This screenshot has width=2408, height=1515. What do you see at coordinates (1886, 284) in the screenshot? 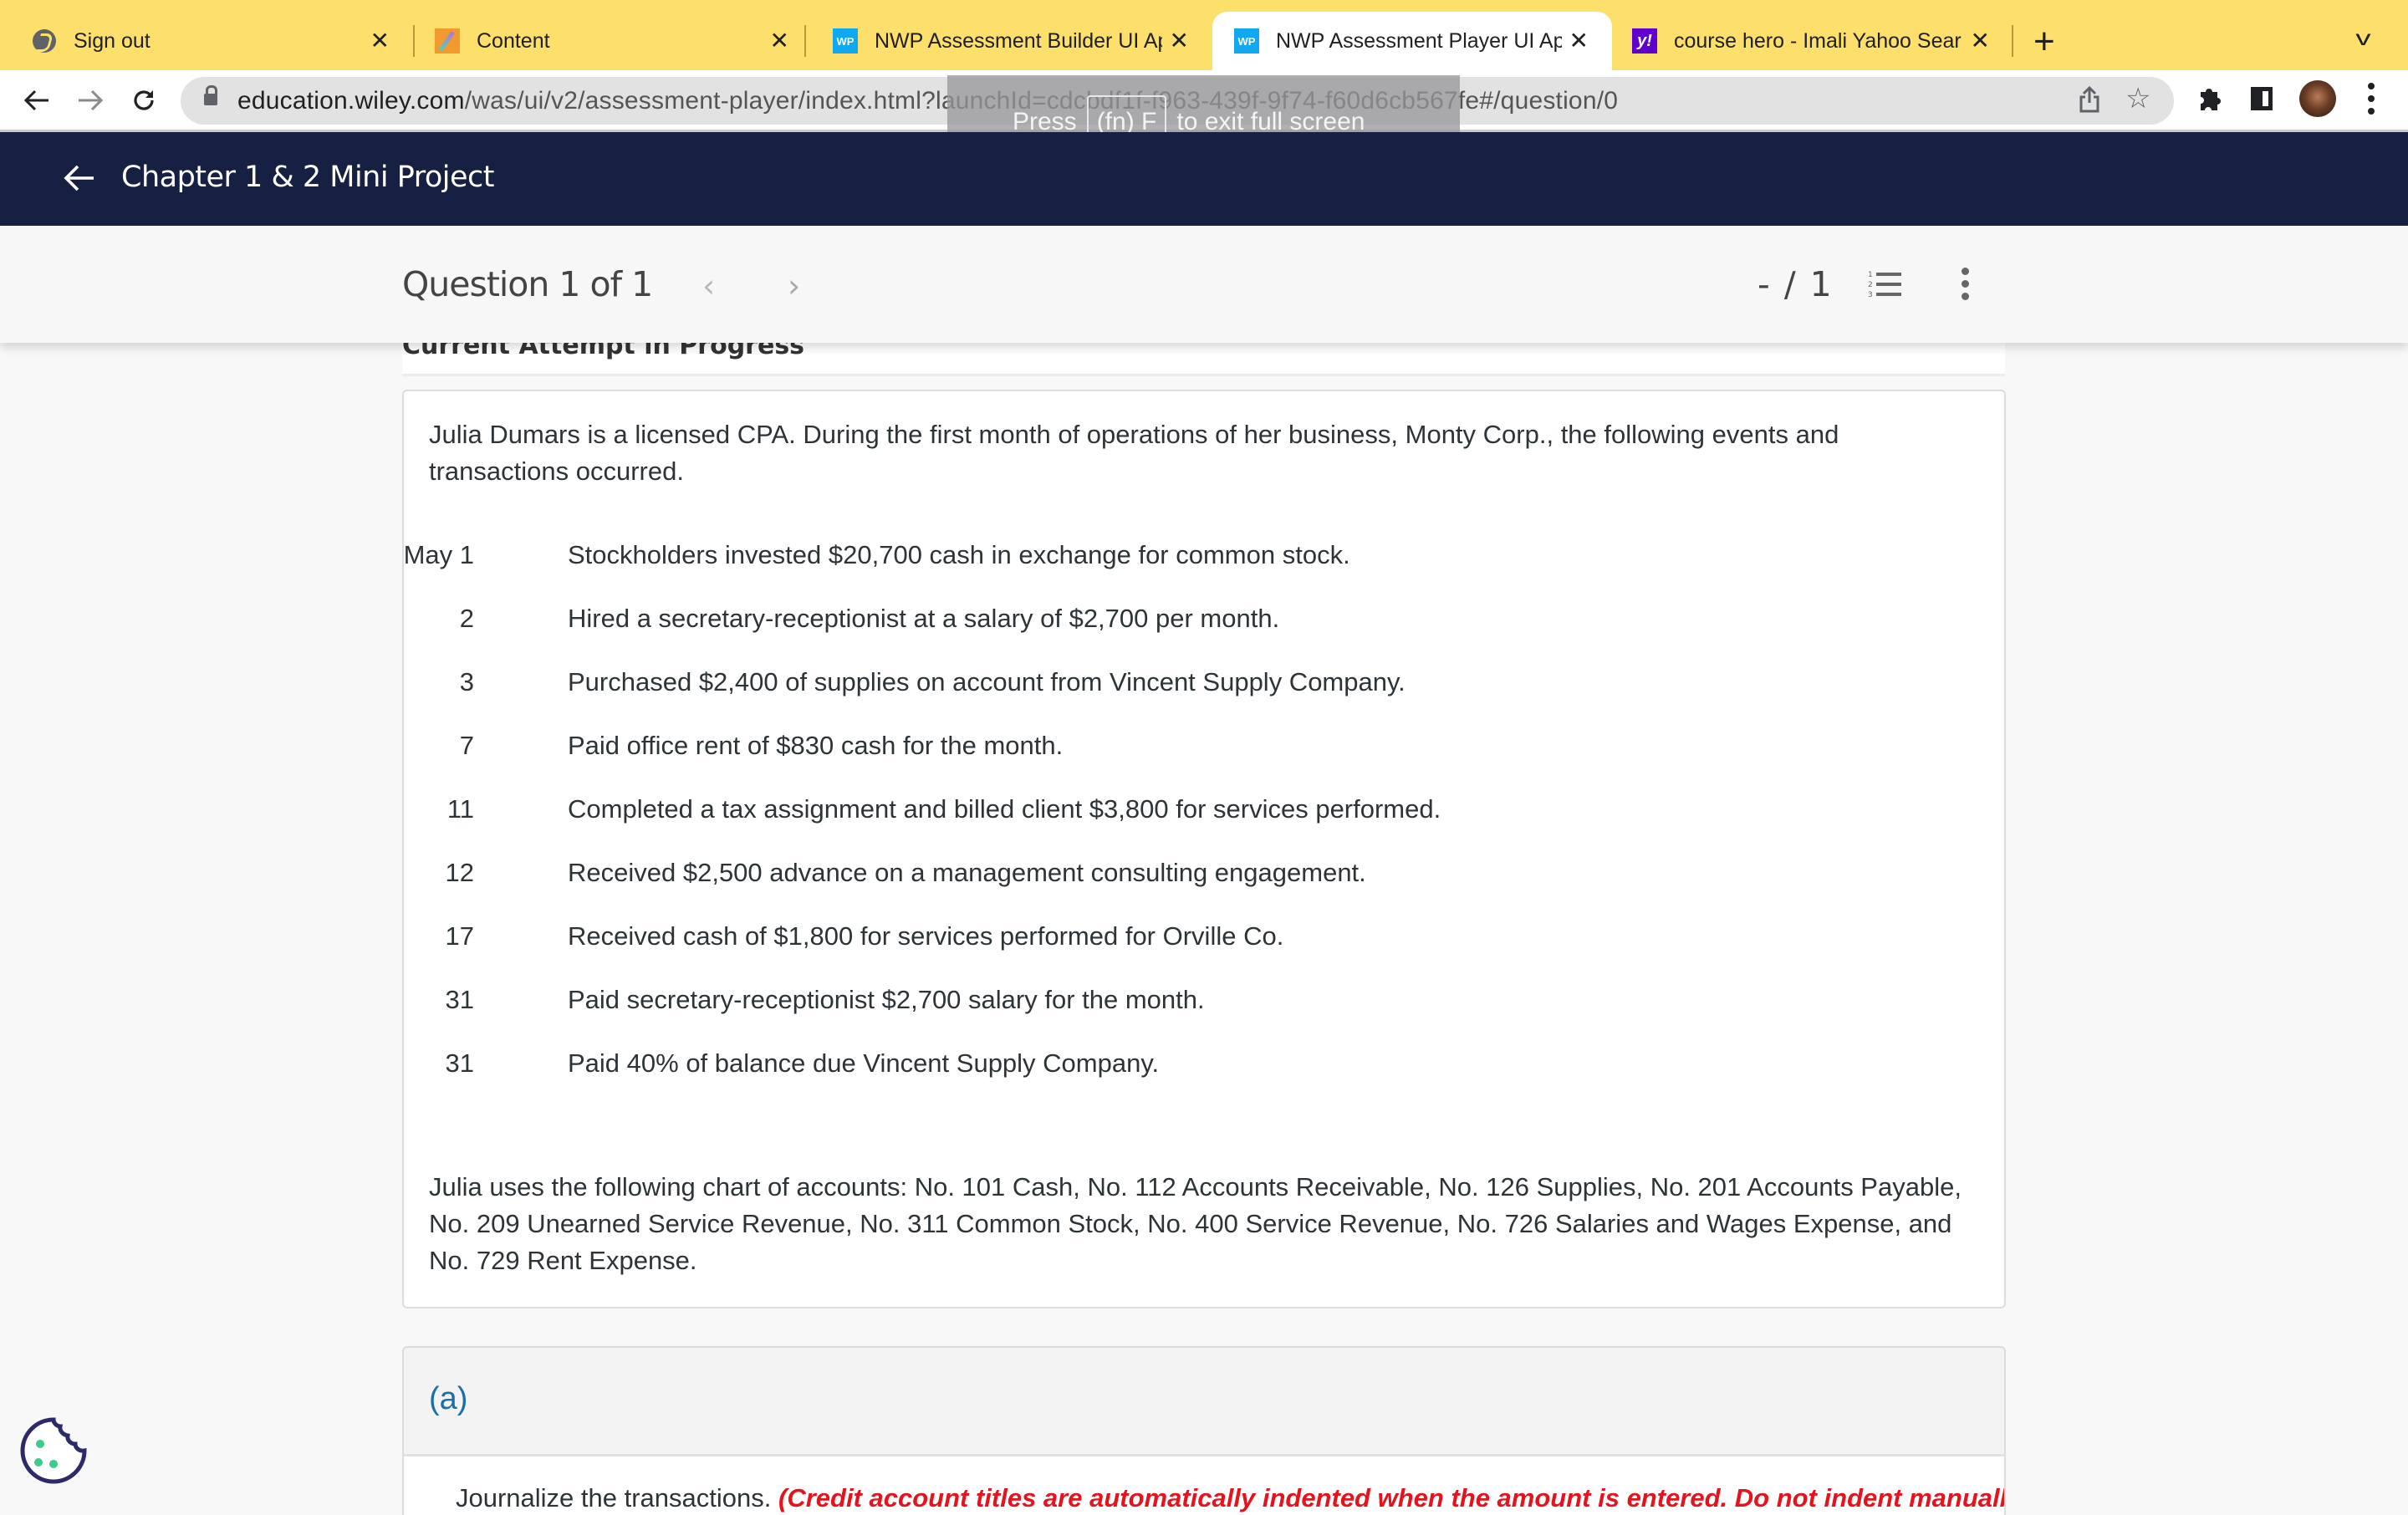
I see `question-list-icon: 1 2 3` at bounding box center [1886, 284].